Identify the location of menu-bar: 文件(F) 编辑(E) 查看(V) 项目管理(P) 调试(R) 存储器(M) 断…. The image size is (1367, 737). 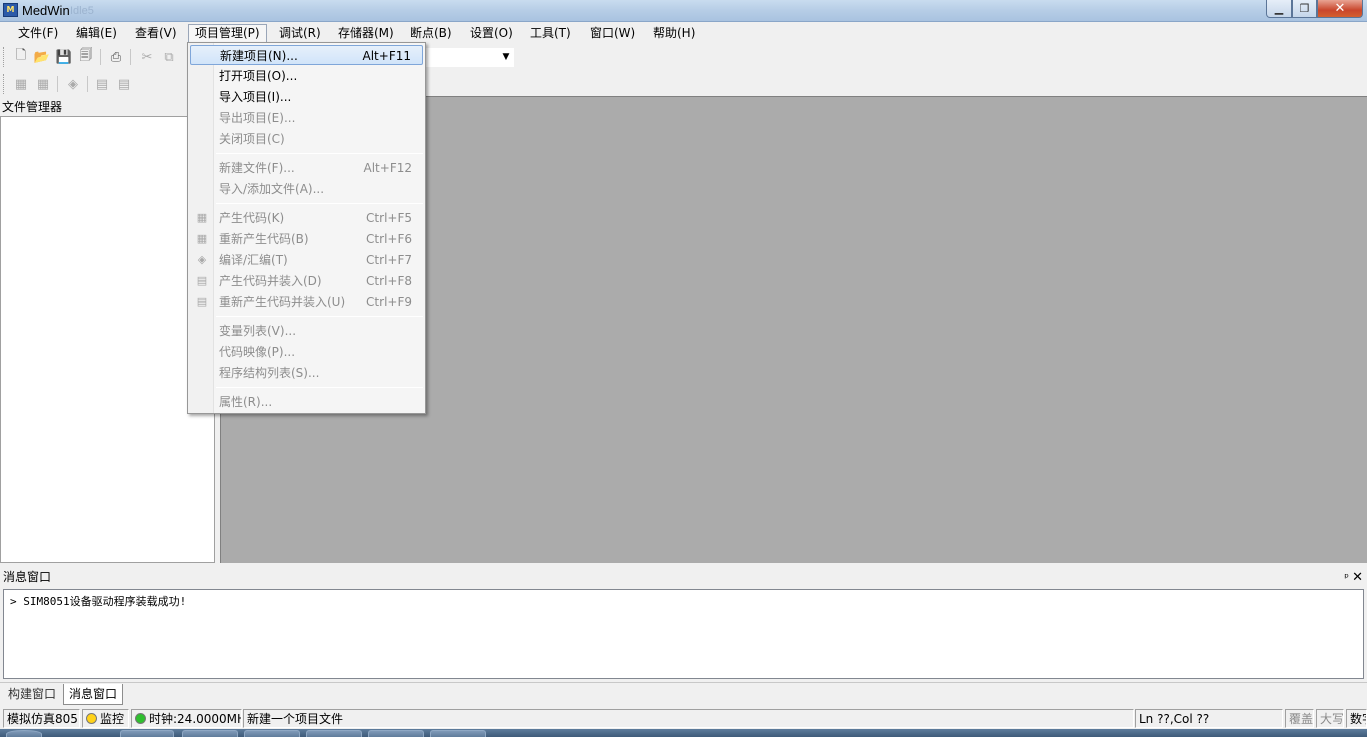
(683, 33).